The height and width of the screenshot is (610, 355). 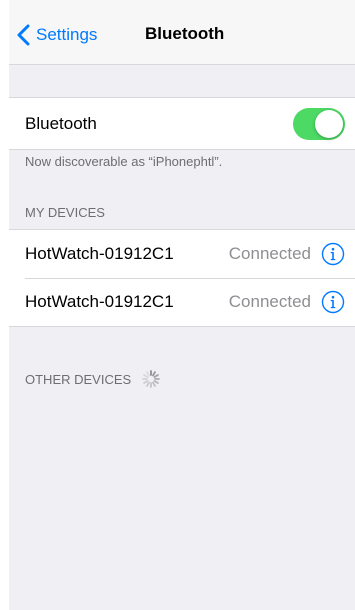 I want to click on other-devices-header: OTHER DEVICES, so click(x=93, y=379).